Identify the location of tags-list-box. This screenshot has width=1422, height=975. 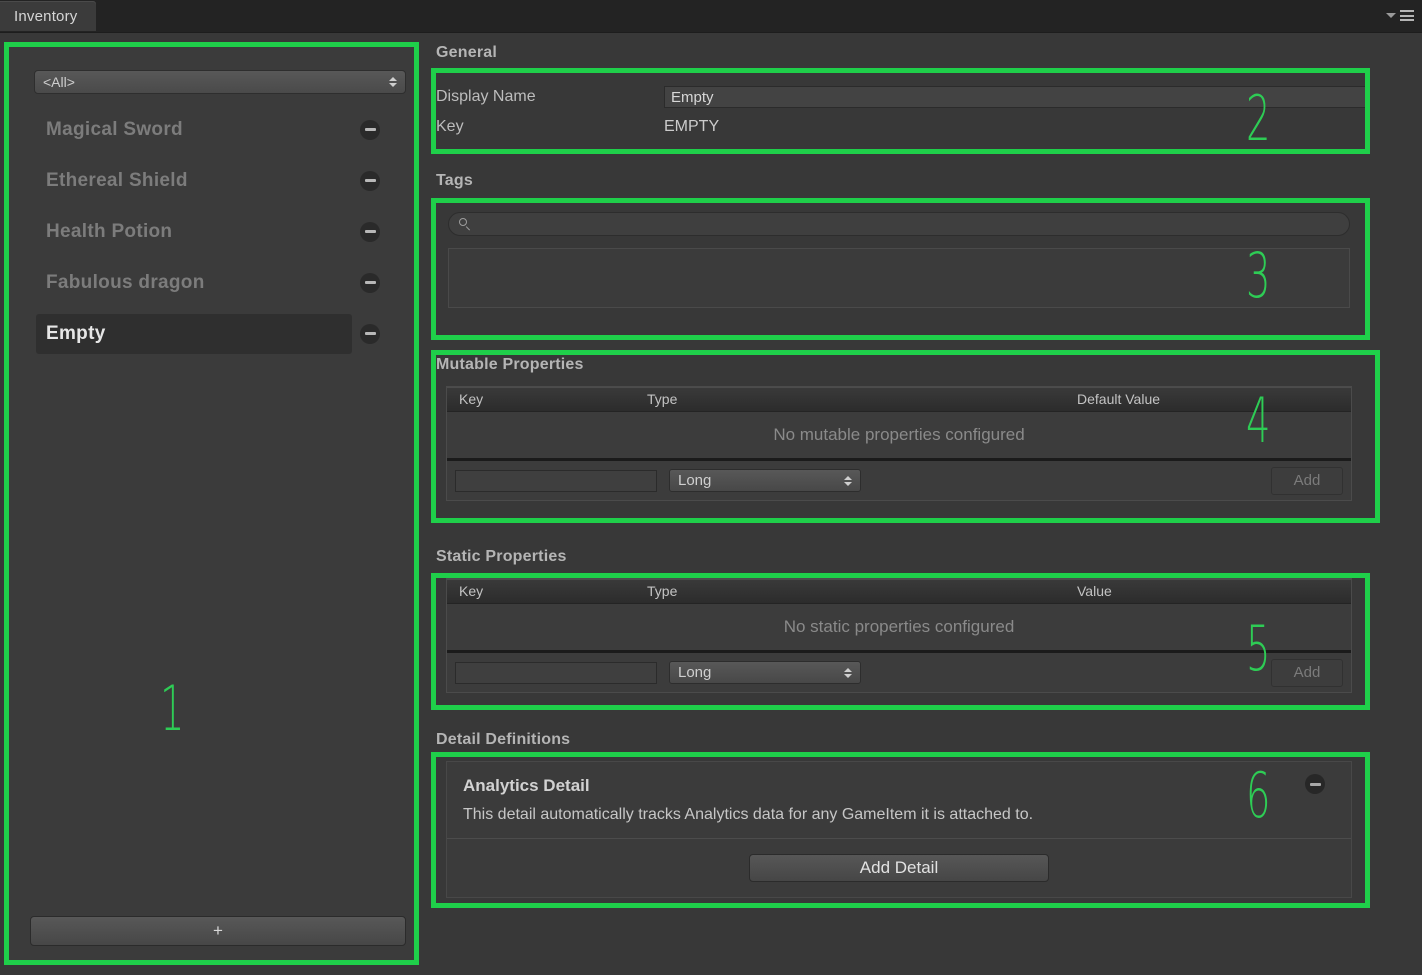
(899, 278).